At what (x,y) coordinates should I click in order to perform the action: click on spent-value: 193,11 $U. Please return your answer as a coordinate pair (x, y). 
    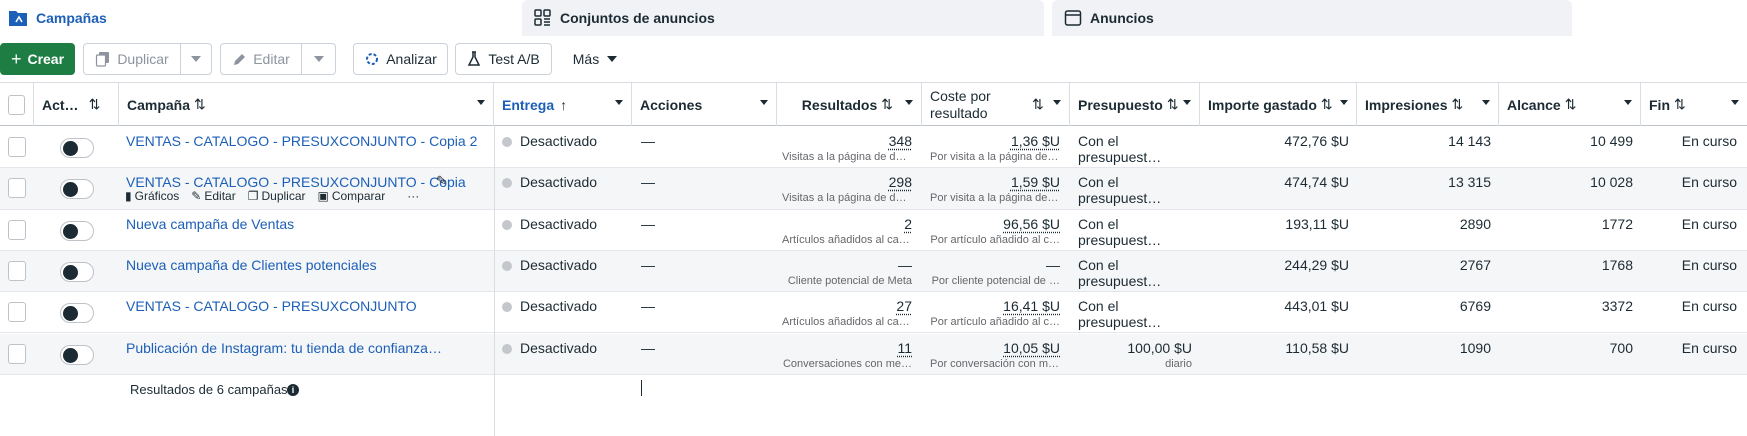
    Looking at the image, I should click on (1317, 223).